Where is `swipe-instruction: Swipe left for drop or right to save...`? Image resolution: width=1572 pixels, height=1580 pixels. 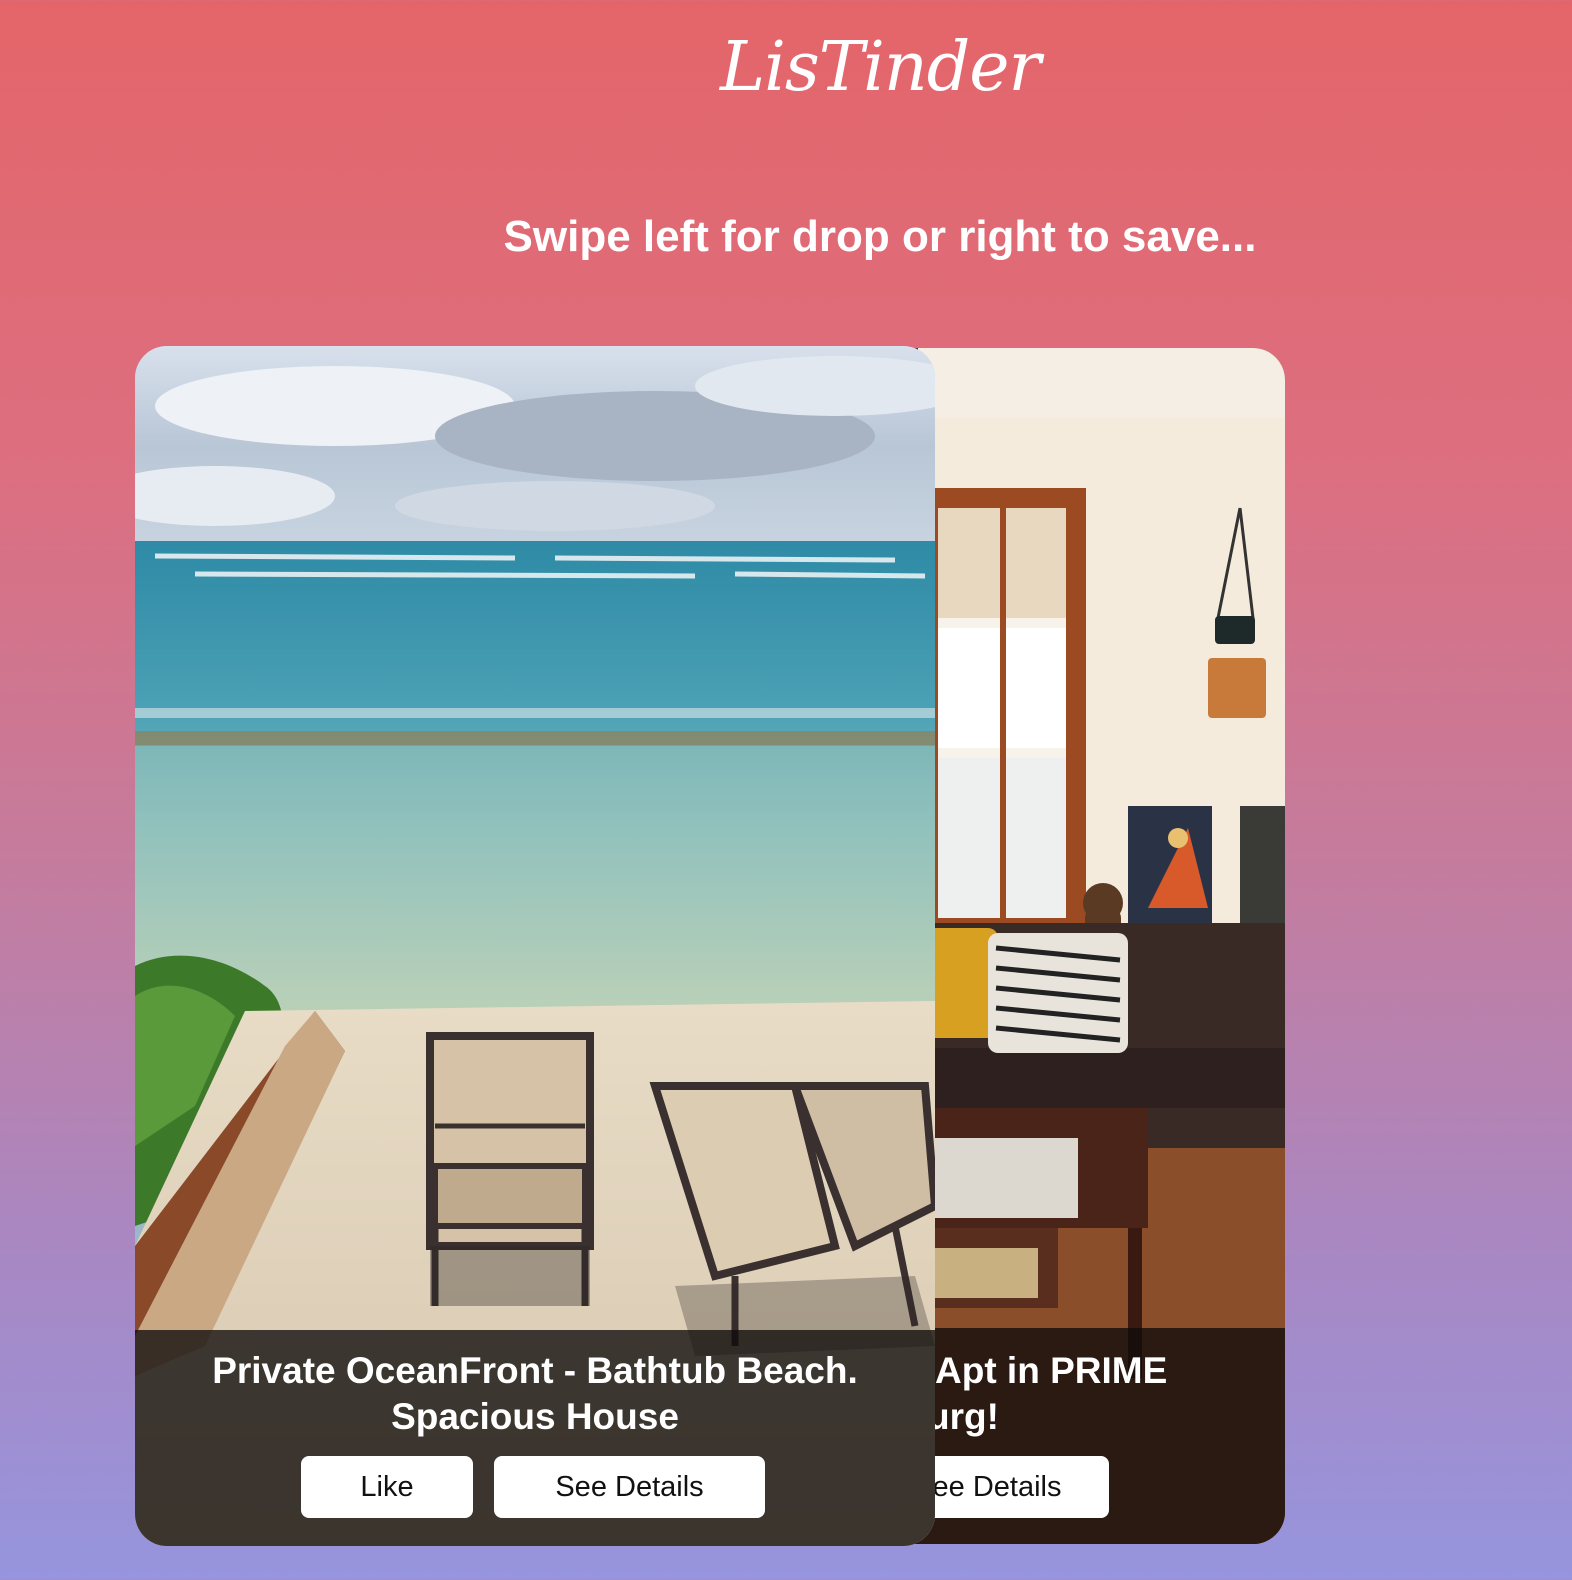
swipe-instruction: Swipe left for drop or right to save... is located at coordinates (880, 236).